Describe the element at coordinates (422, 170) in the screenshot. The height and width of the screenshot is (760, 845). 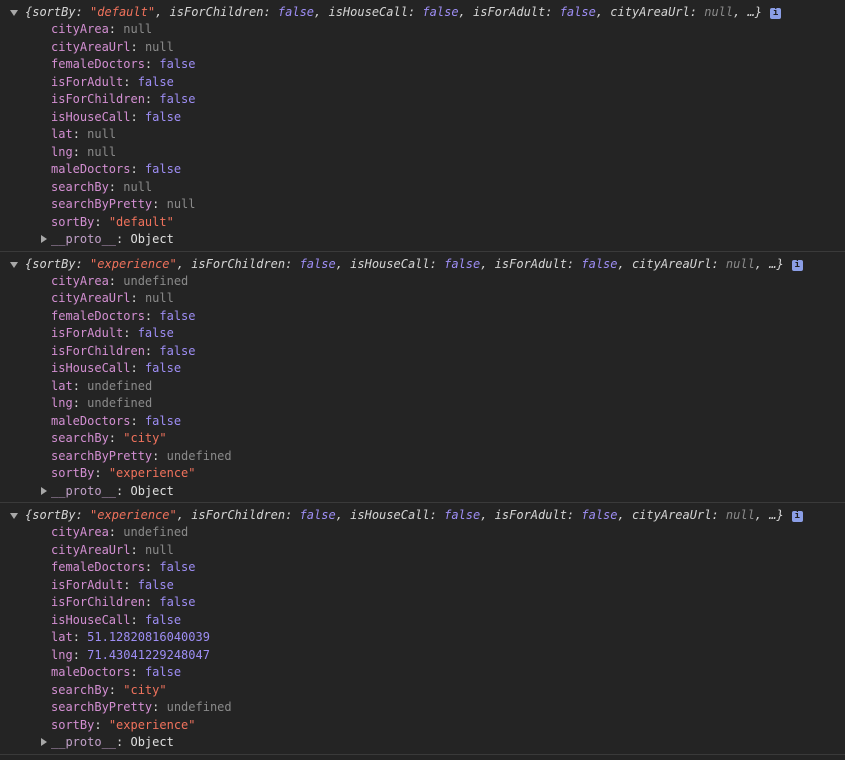
I see `object-property-row: maleDoctors: false` at that location.